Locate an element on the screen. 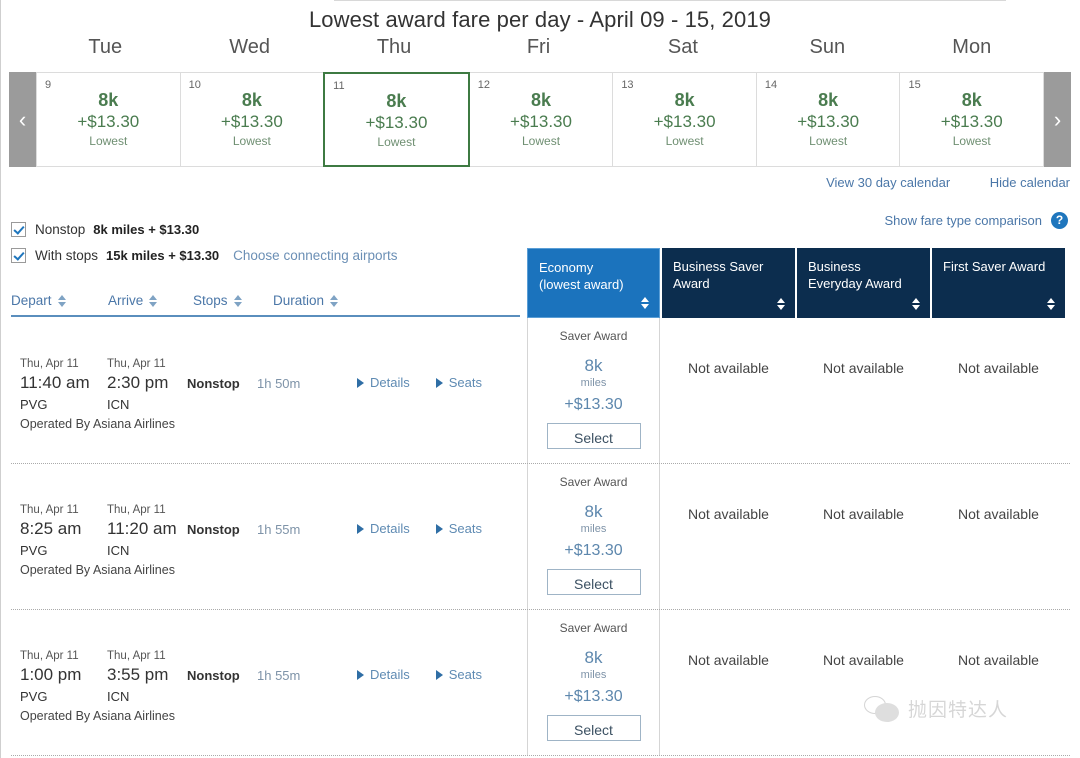 Image resolution: width=1080 pixels, height=758 pixels. calendar-day-cell: 13 8k +$13.30 Lowest is located at coordinates (684, 119).